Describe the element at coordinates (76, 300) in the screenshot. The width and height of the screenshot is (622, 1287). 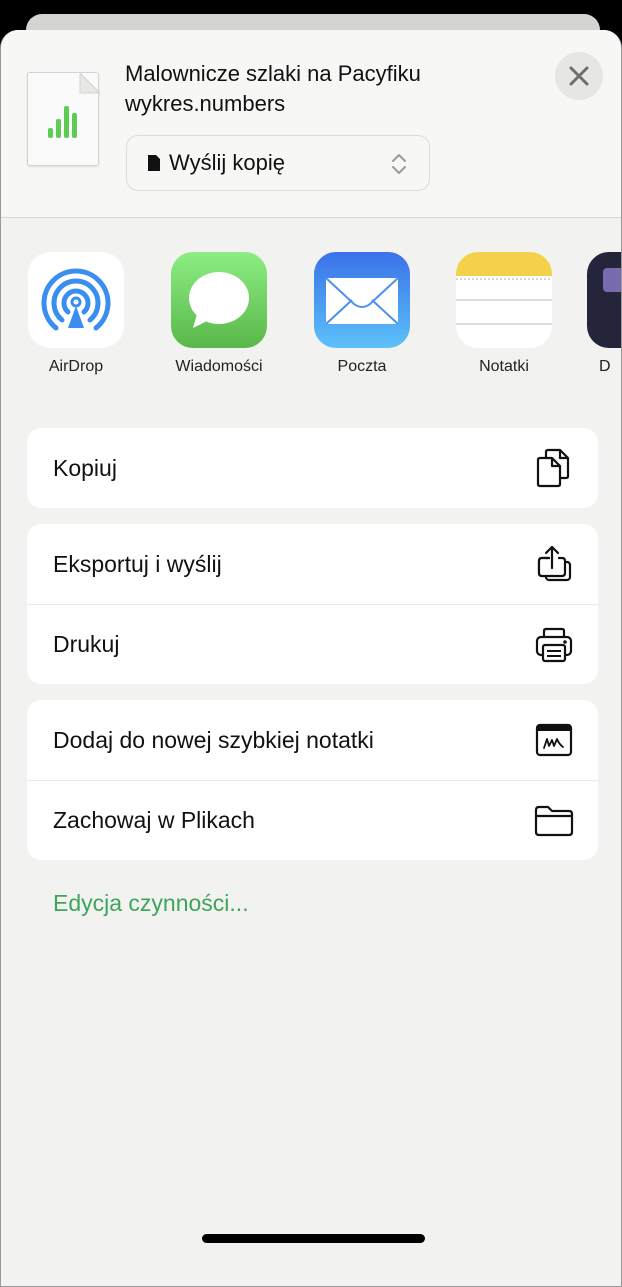
I see `airdrop-icon` at that location.